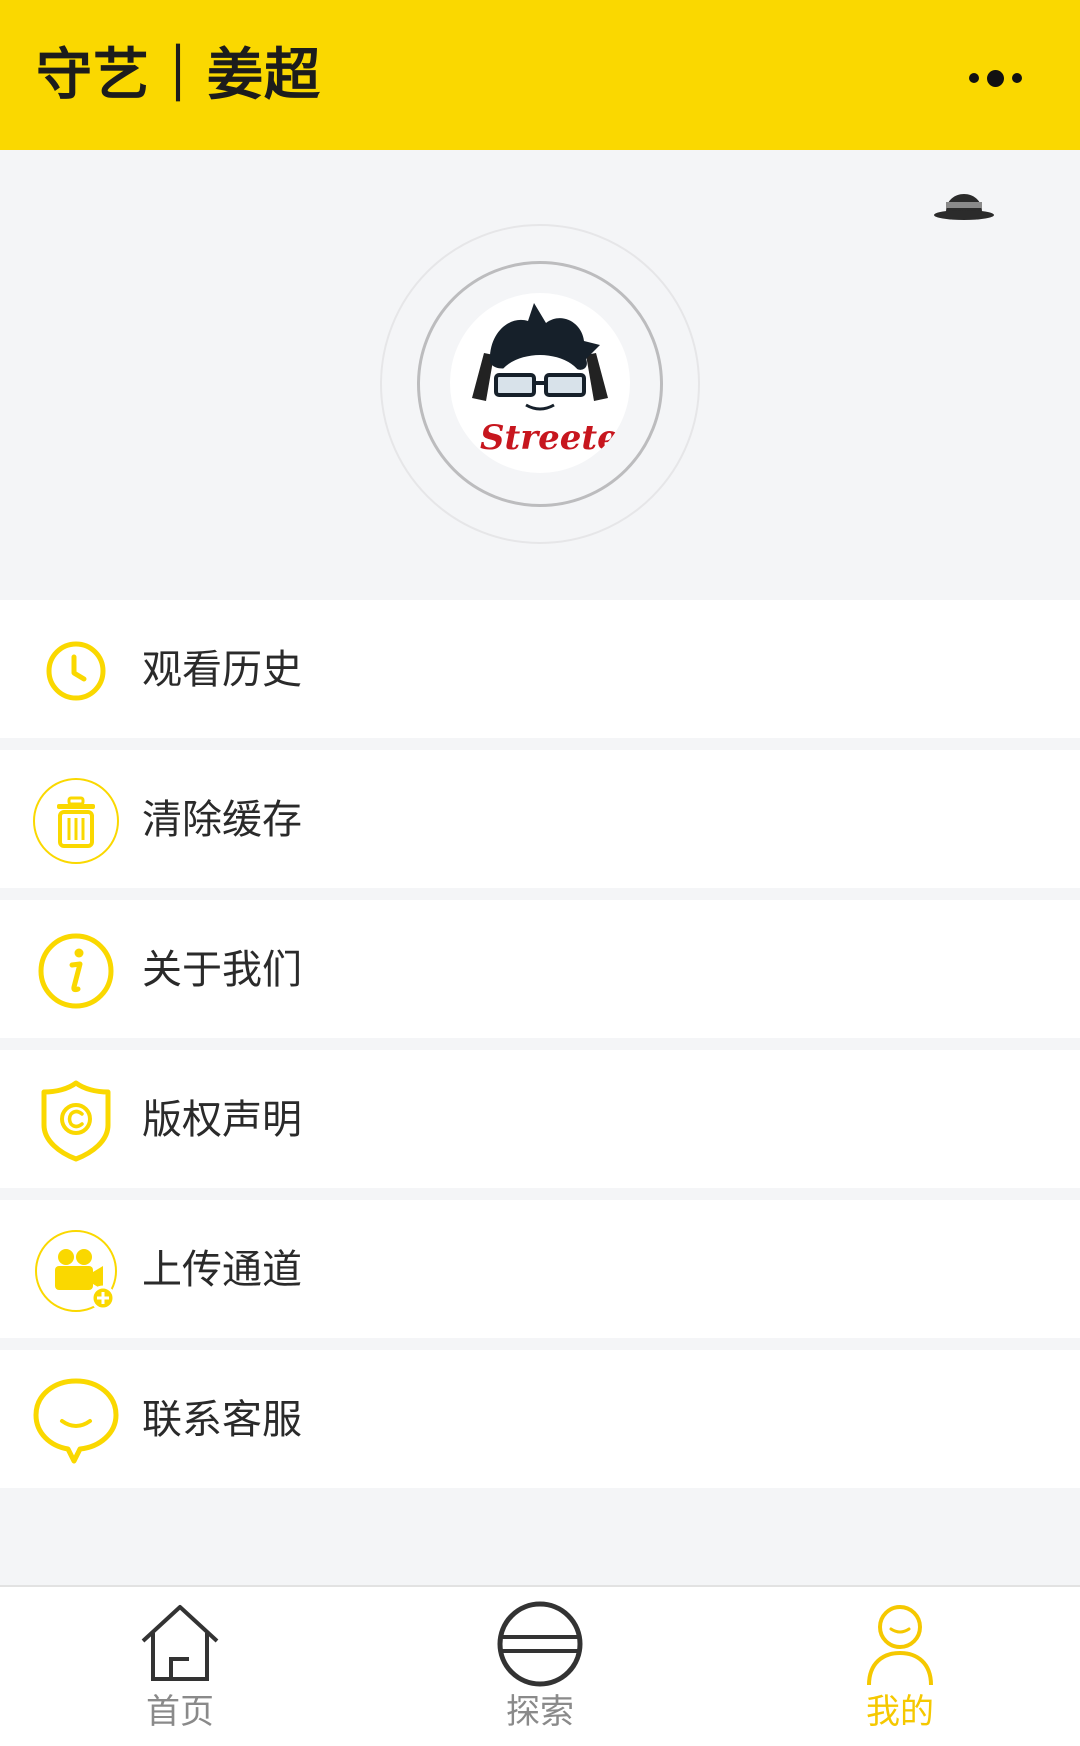 The image size is (1080, 1746). Describe the element at coordinates (222, 1420) in the screenshot. I see `menu-item-label: 联系客服` at that location.